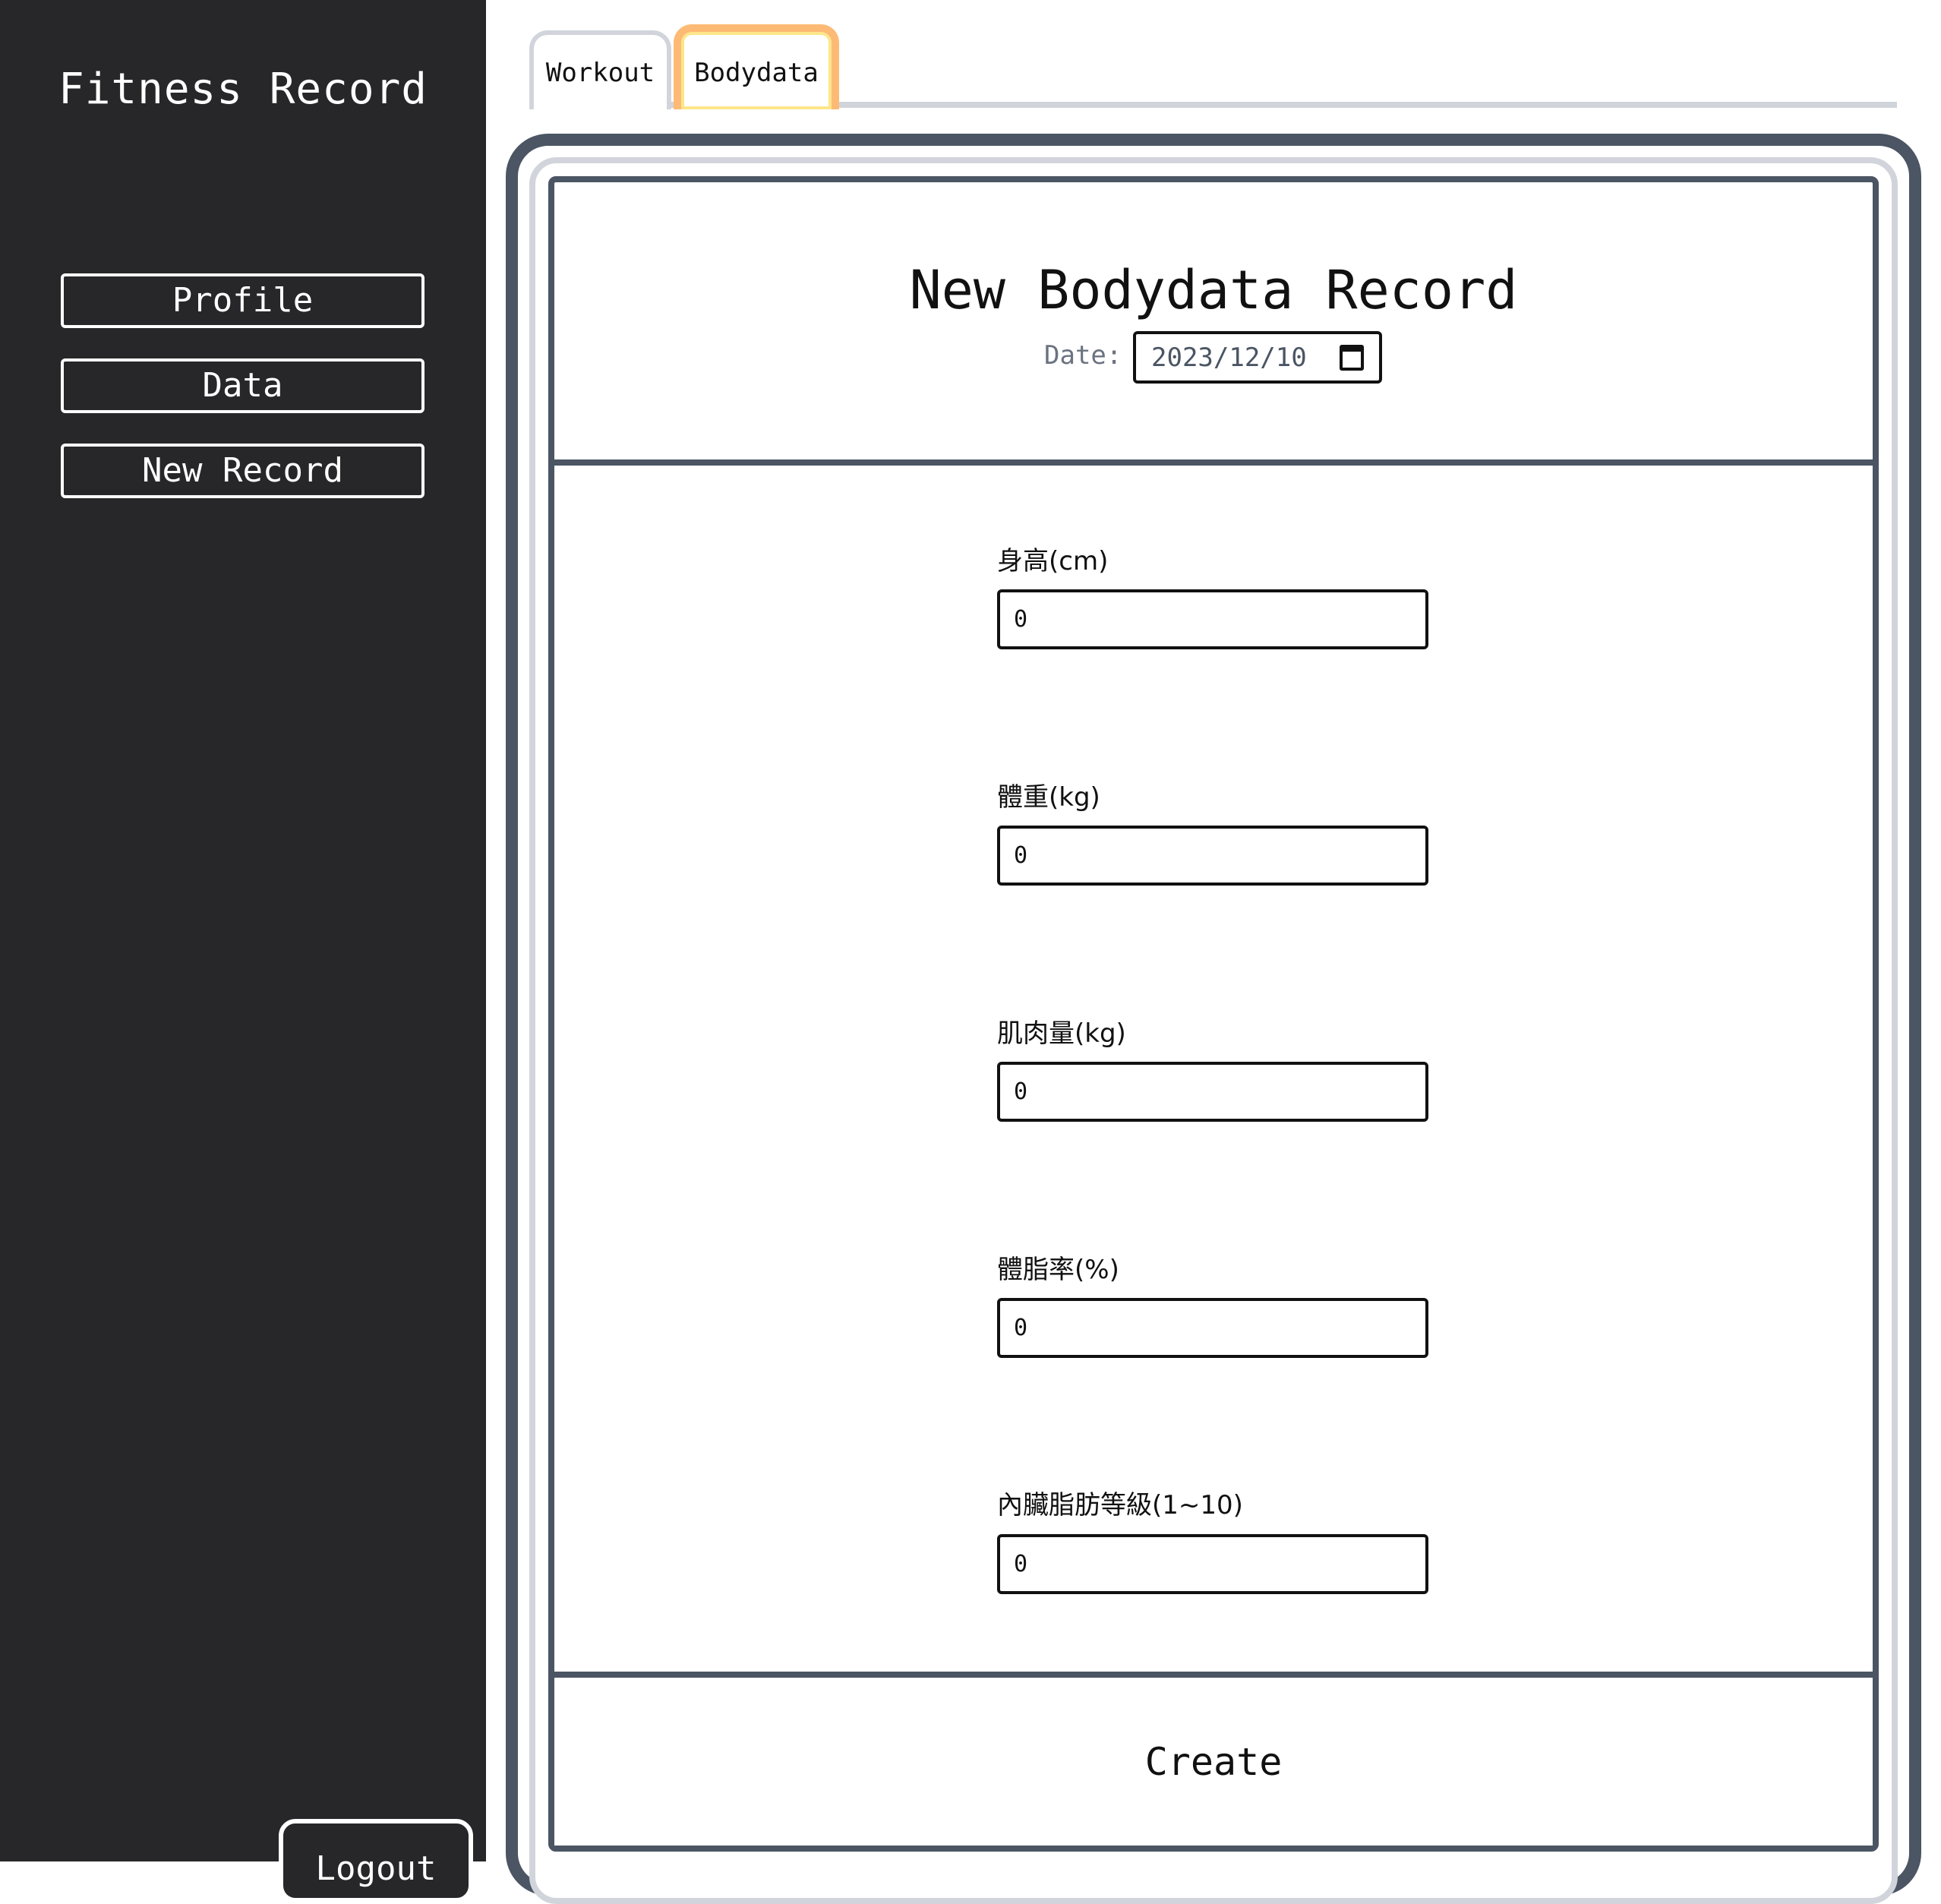  What do you see at coordinates (1213, 1762) in the screenshot?
I see `create-button: Create` at bounding box center [1213, 1762].